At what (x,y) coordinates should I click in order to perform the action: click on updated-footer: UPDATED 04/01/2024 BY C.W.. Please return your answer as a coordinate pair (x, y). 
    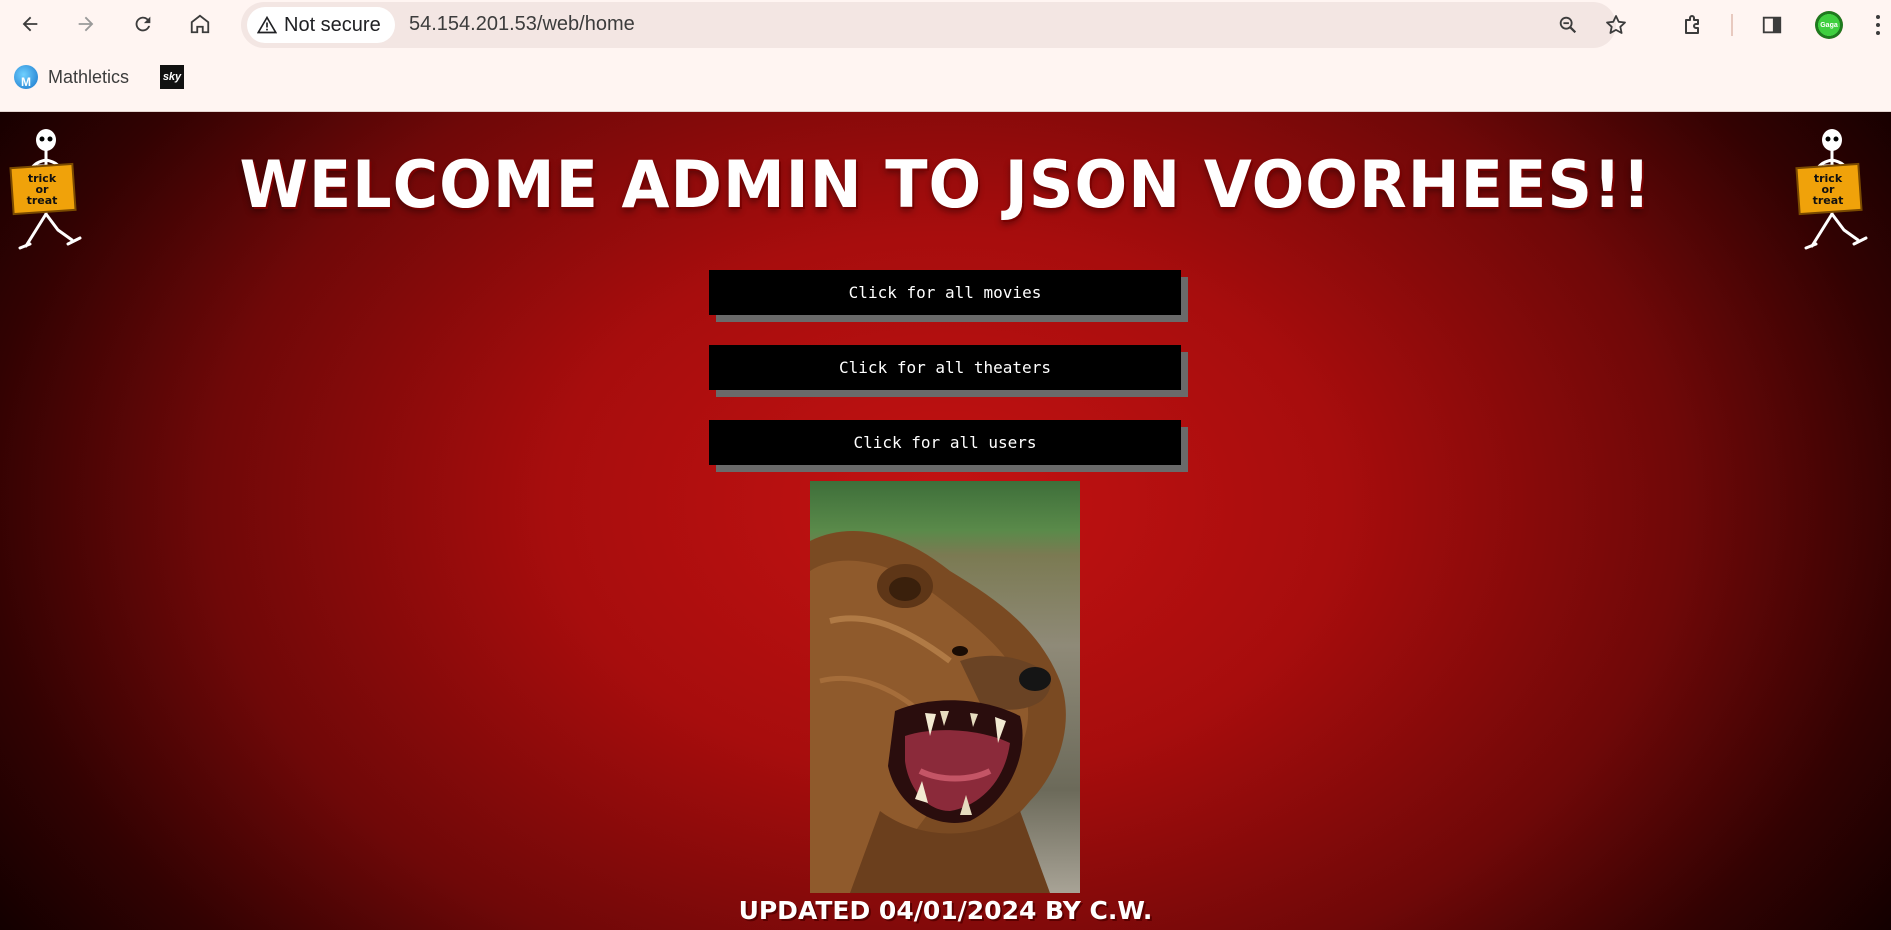
    Looking at the image, I should click on (945, 910).